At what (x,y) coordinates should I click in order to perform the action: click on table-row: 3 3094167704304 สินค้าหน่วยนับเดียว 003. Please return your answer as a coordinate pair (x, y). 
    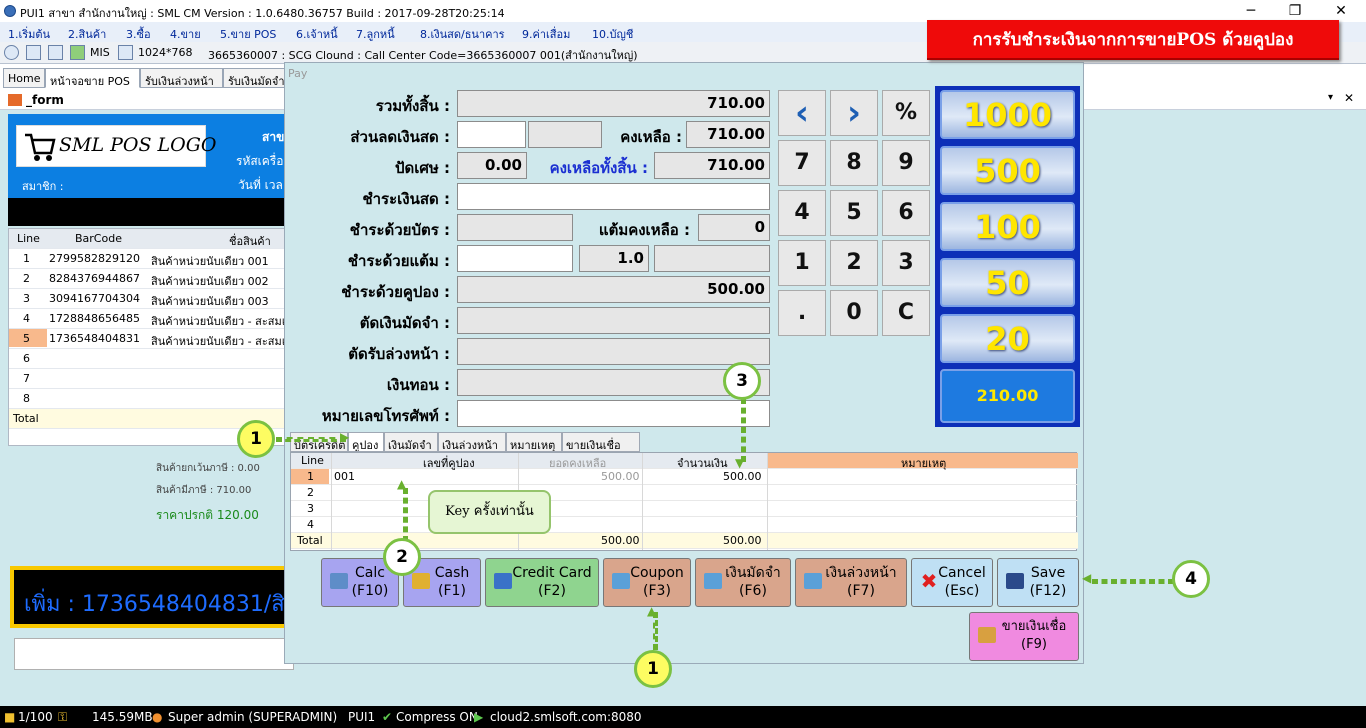
    Looking at the image, I should click on (154, 299).